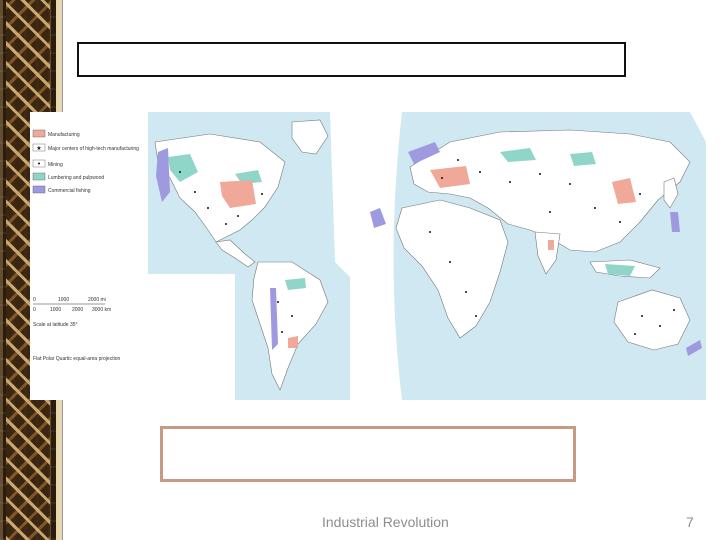 Image resolution: width=720 pixels, height=540 pixels. What do you see at coordinates (351, 59) in the screenshot?
I see `title-placeholder` at bounding box center [351, 59].